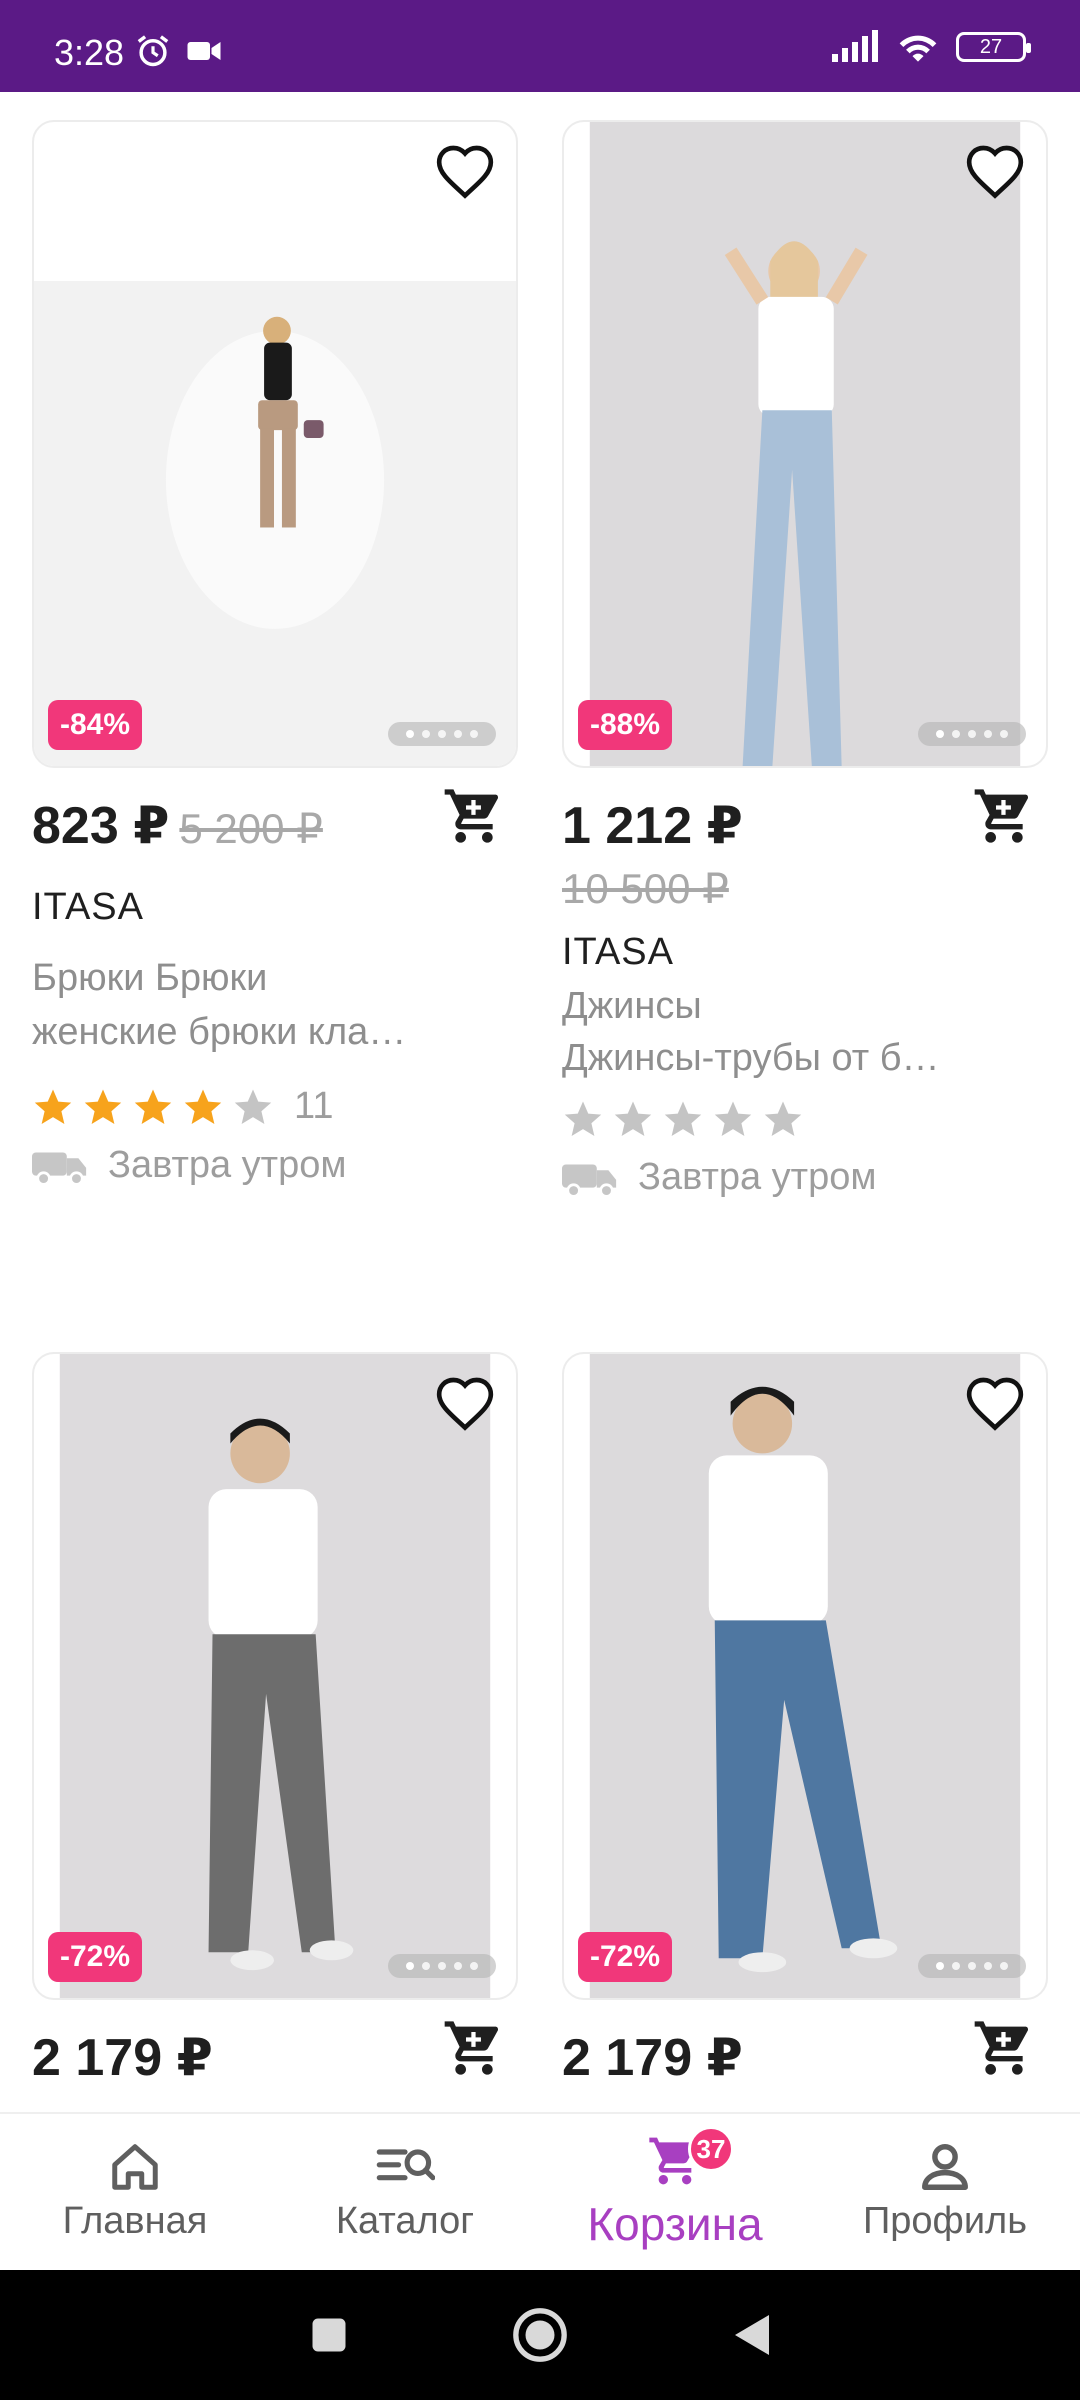 Image resolution: width=1080 pixels, height=2400 pixels. Describe the element at coordinates (540, 46) in the screenshot. I see `status-bar: 3:28 27` at that location.